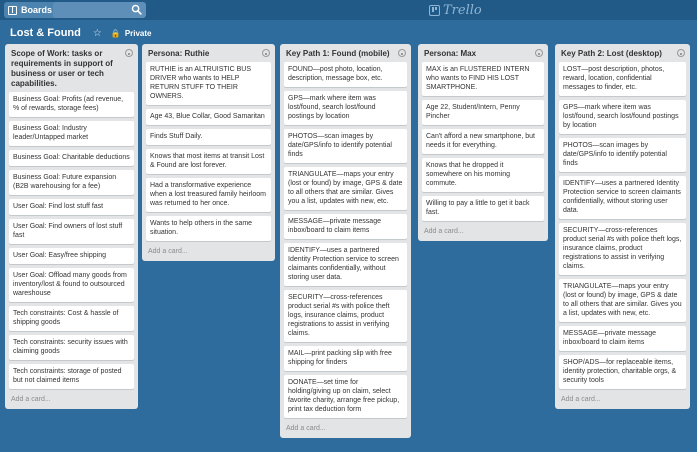 This screenshot has width=697, height=452. I want to click on list-header: Persona: Ruthie, so click(208, 54).